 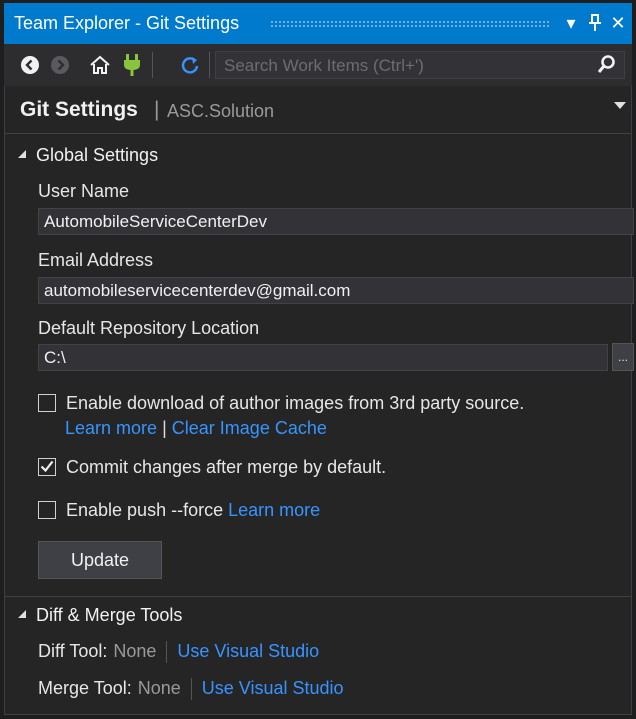 I want to click on home-icon, so click(x=100, y=65).